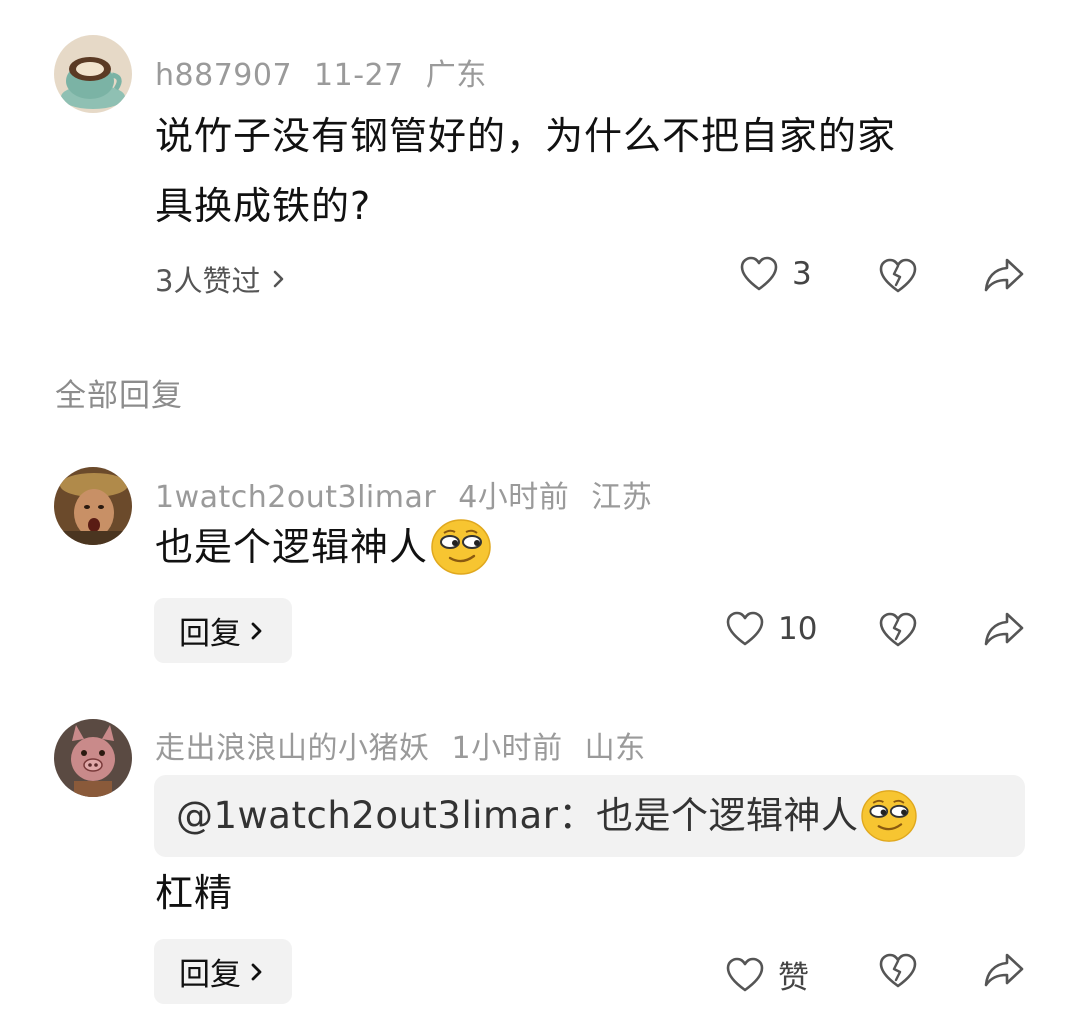 This screenshot has width=1080, height=1009. I want to click on like-button: 赞, so click(767, 974).